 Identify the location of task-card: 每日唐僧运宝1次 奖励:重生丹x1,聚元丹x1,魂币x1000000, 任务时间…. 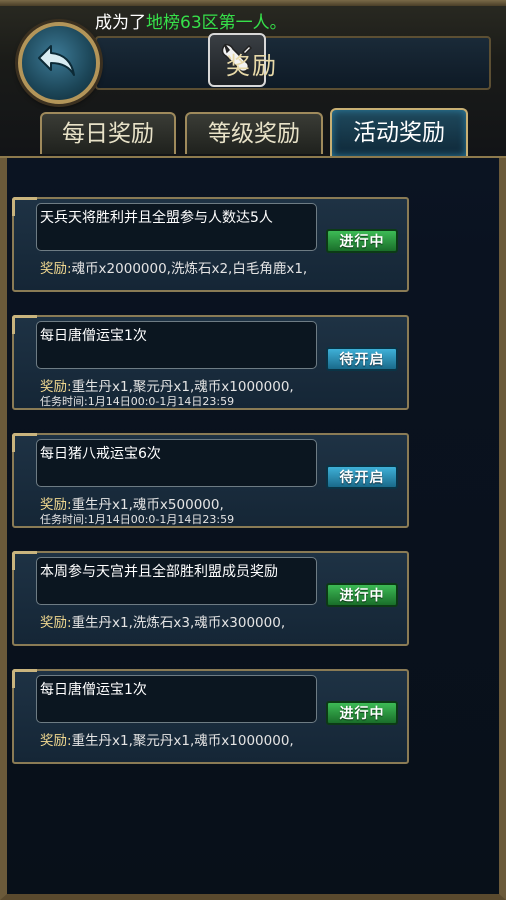
(210, 362).